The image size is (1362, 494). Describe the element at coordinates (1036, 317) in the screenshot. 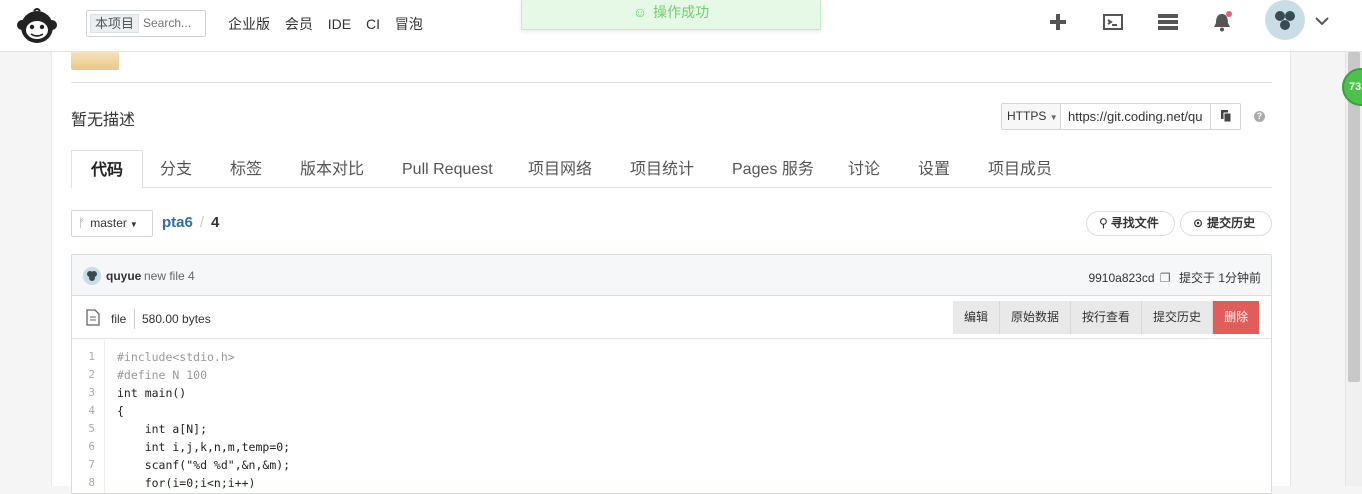

I see `raw-button: 原始数据` at that location.